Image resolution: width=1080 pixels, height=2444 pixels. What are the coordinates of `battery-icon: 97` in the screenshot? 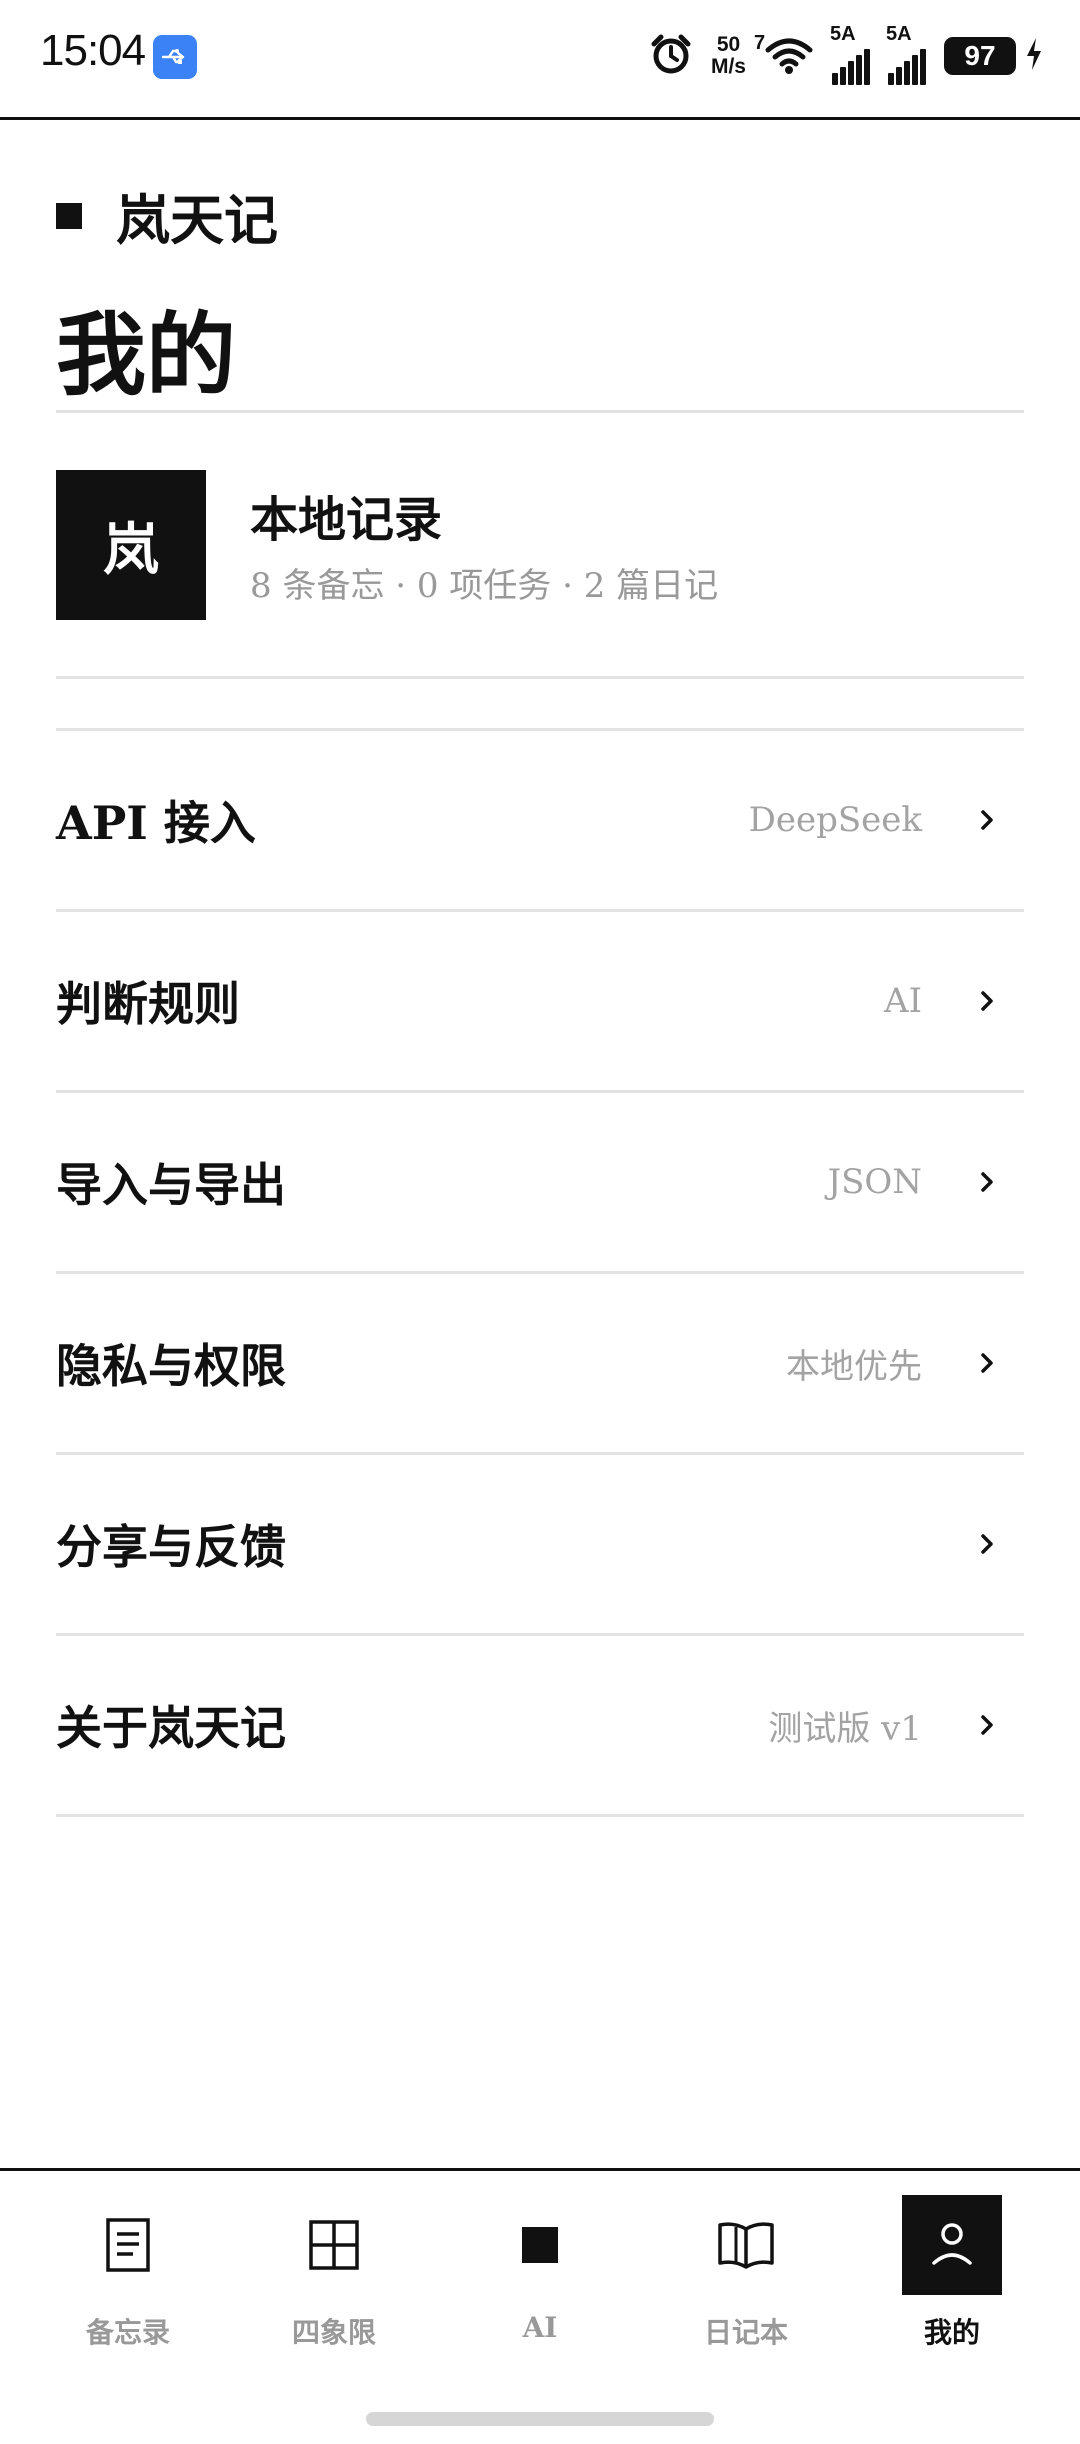 It's located at (980, 56).